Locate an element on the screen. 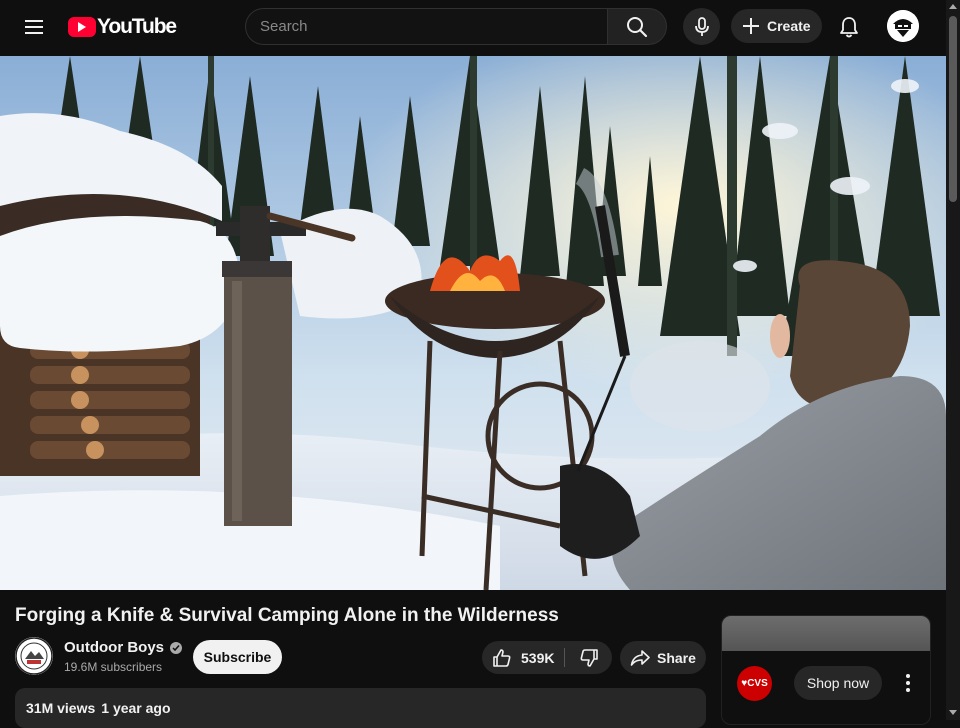  channel-logo-image is located at coordinates (34, 656).